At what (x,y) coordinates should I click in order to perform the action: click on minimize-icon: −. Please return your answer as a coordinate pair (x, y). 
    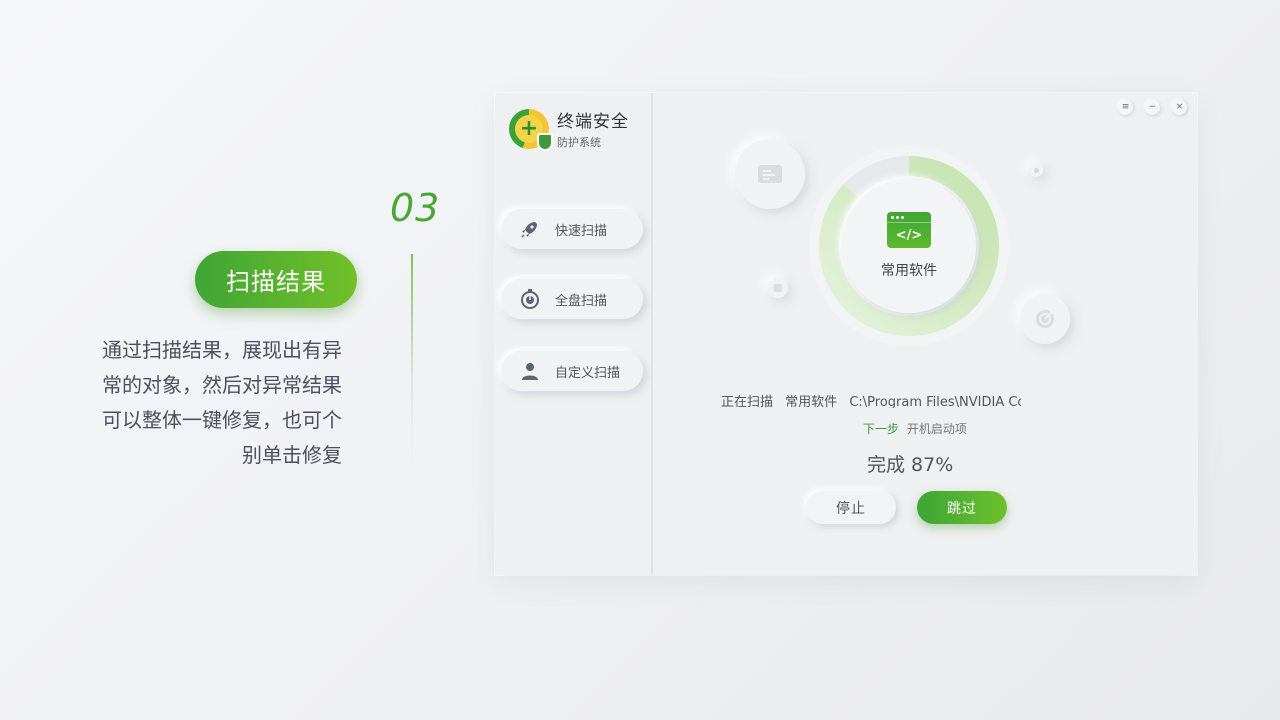
    Looking at the image, I should click on (1152, 107).